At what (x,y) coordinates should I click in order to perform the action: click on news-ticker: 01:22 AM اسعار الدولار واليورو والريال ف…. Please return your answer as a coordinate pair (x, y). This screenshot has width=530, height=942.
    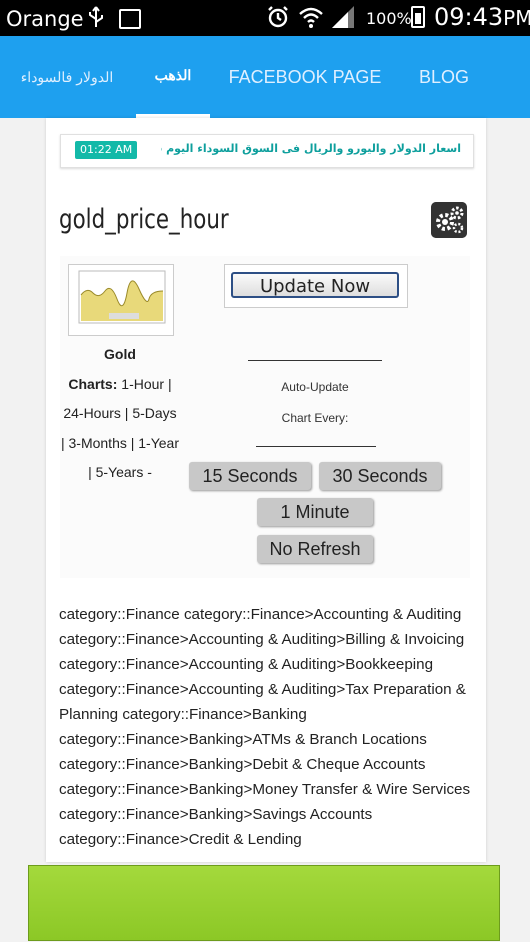
    Looking at the image, I should click on (267, 151).